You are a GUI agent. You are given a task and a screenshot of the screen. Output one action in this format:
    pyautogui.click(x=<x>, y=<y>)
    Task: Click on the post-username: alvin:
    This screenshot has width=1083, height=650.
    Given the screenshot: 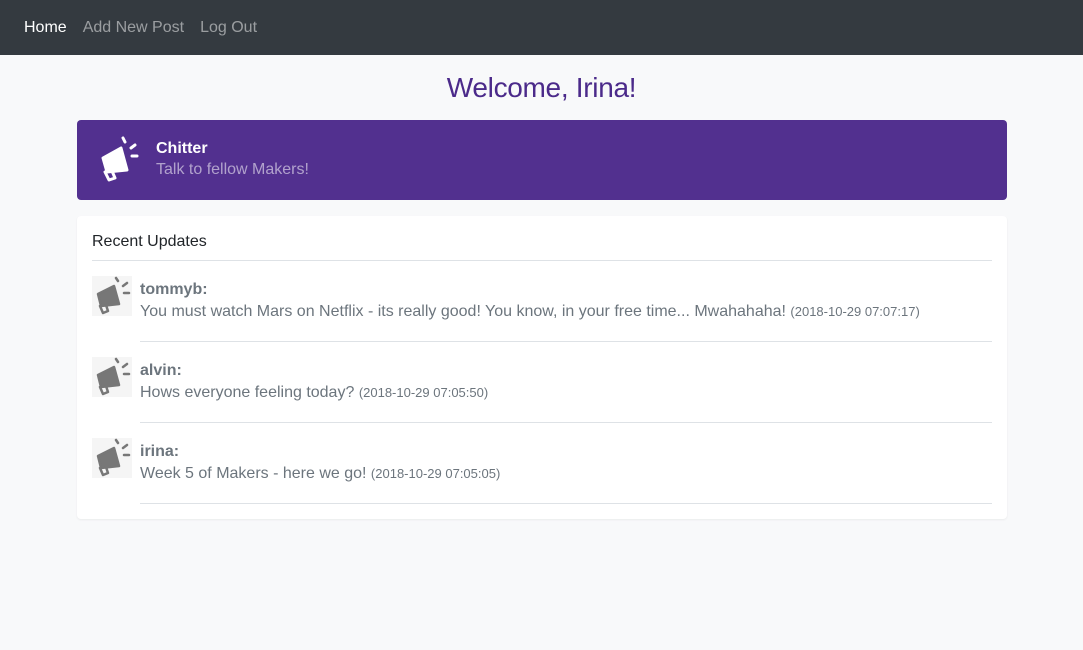 What is the action you would take?
    pyautogui.click(x=161, y=370)
    